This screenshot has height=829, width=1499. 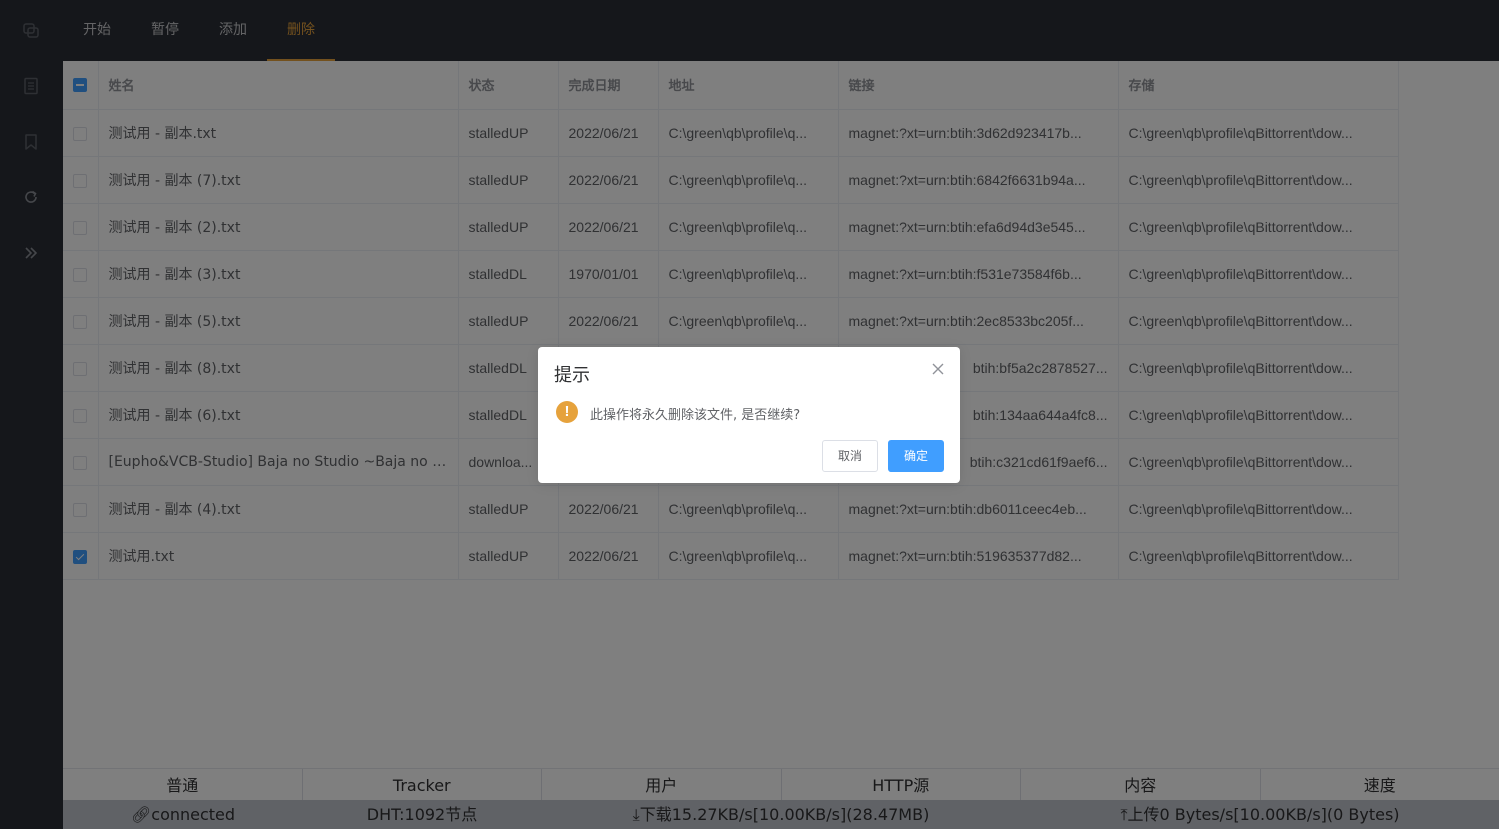 I want to click on close-icon, so click(x=938, y=369).